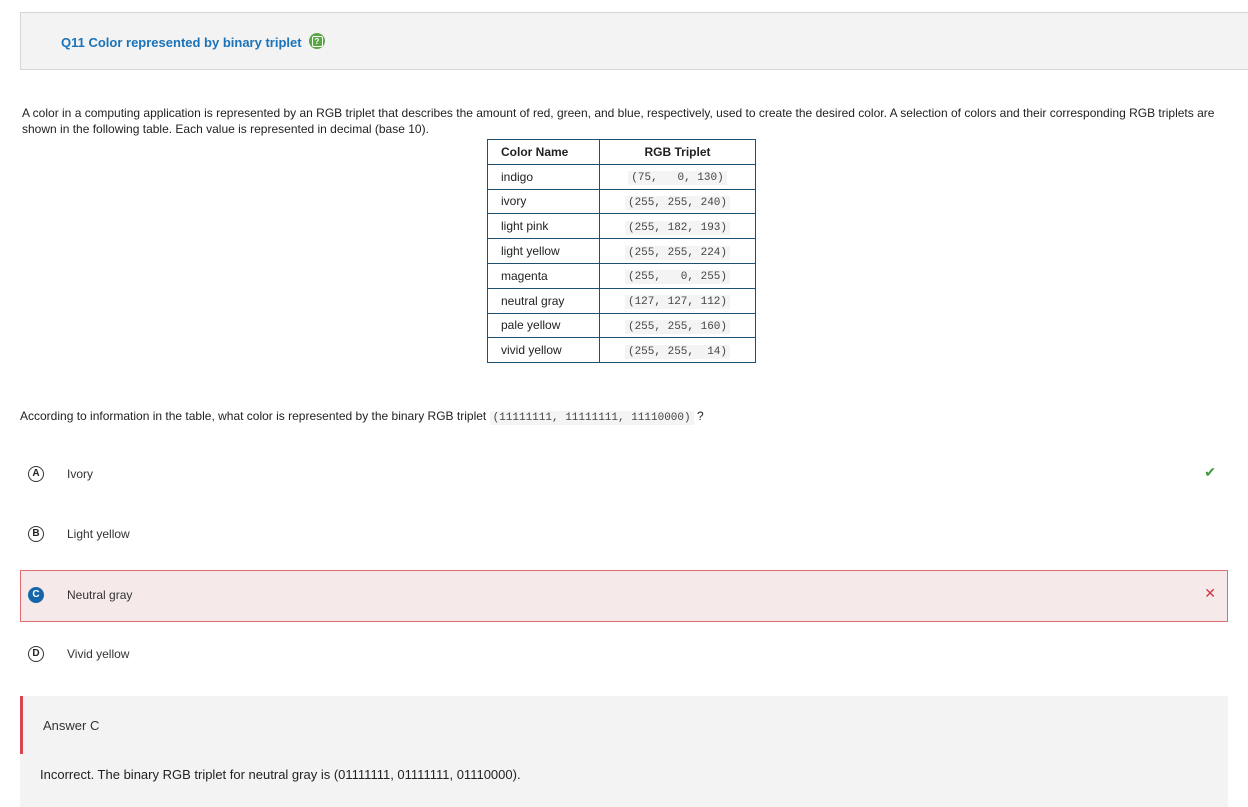 This screenshot has width=1248, height=807. I want to click on option-label: Light yellow, so click(98, 534).